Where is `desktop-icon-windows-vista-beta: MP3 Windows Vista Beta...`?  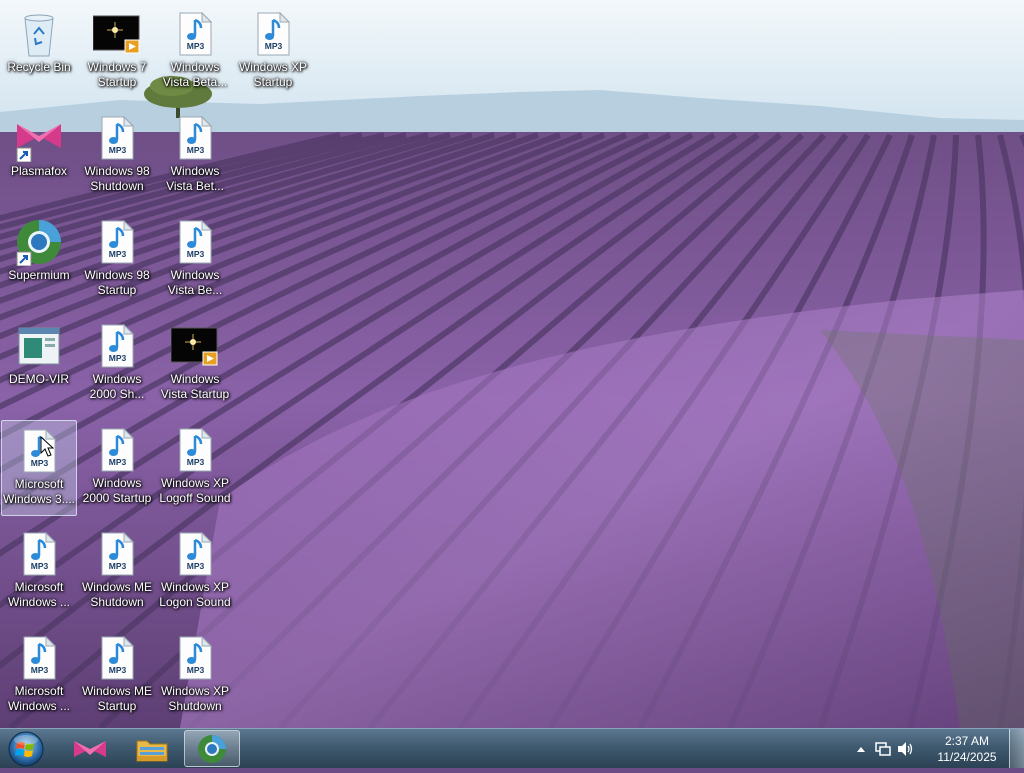 desktop-icon-windows-vista-beta: MP3 Windows Vista Beta... is located at coordinates (195, 52).